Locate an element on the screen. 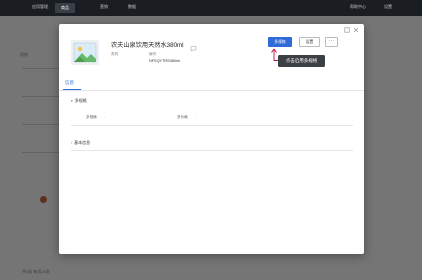  square-icon is located at coordinates (347, 30).